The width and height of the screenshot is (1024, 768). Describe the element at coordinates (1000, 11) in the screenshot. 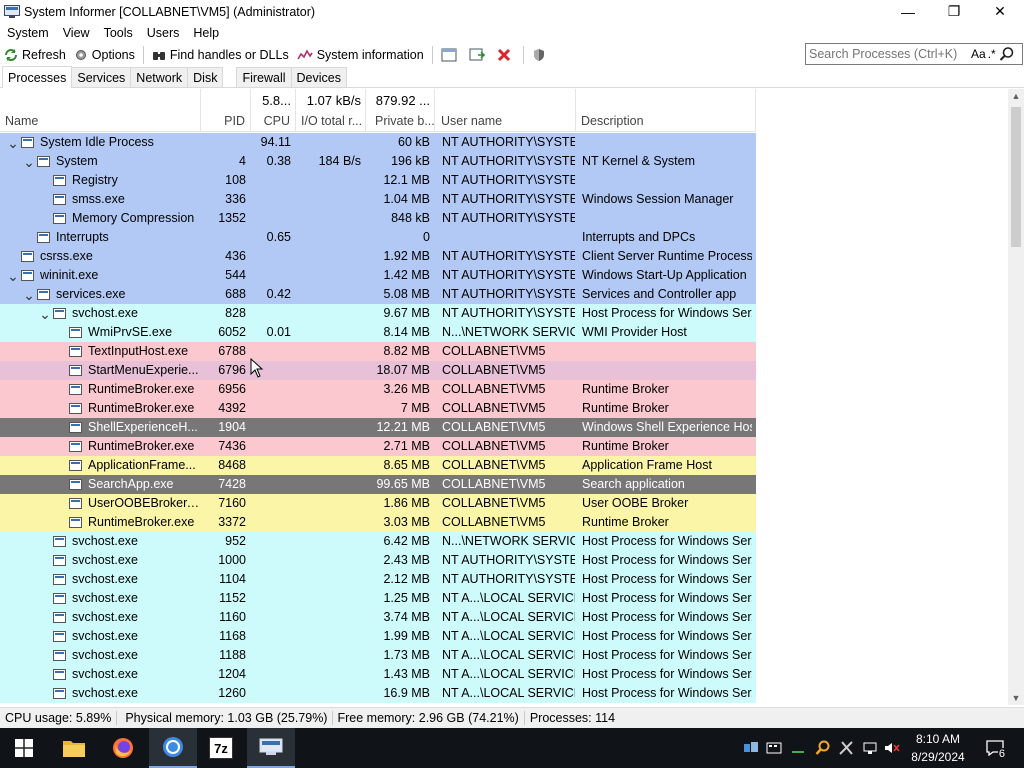

I see `close-window-button: ✕` at that location.